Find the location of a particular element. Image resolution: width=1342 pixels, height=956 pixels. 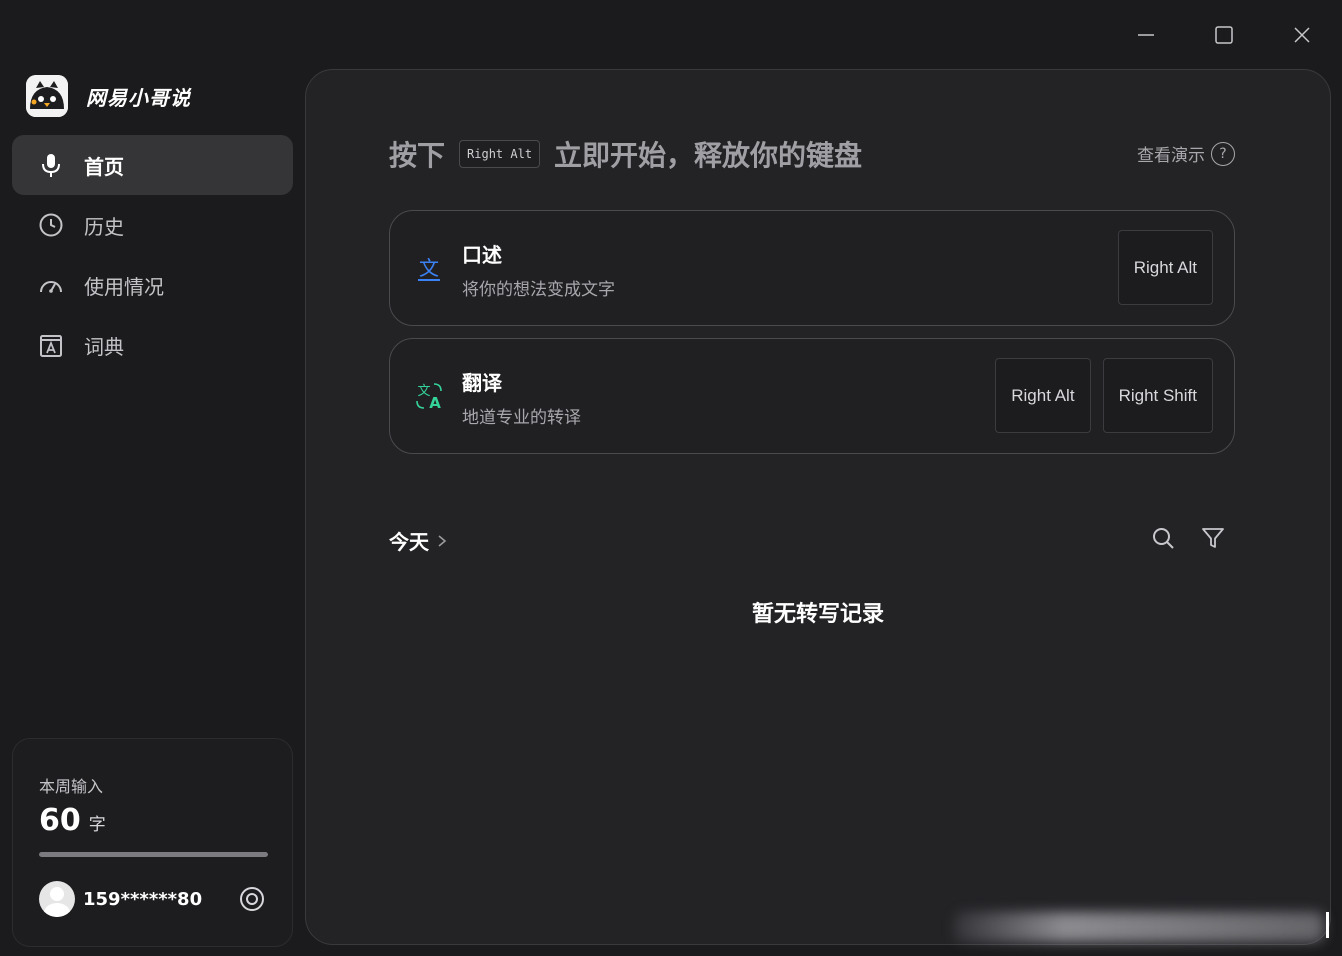

square-icon is located at coordinates (1224, 35).